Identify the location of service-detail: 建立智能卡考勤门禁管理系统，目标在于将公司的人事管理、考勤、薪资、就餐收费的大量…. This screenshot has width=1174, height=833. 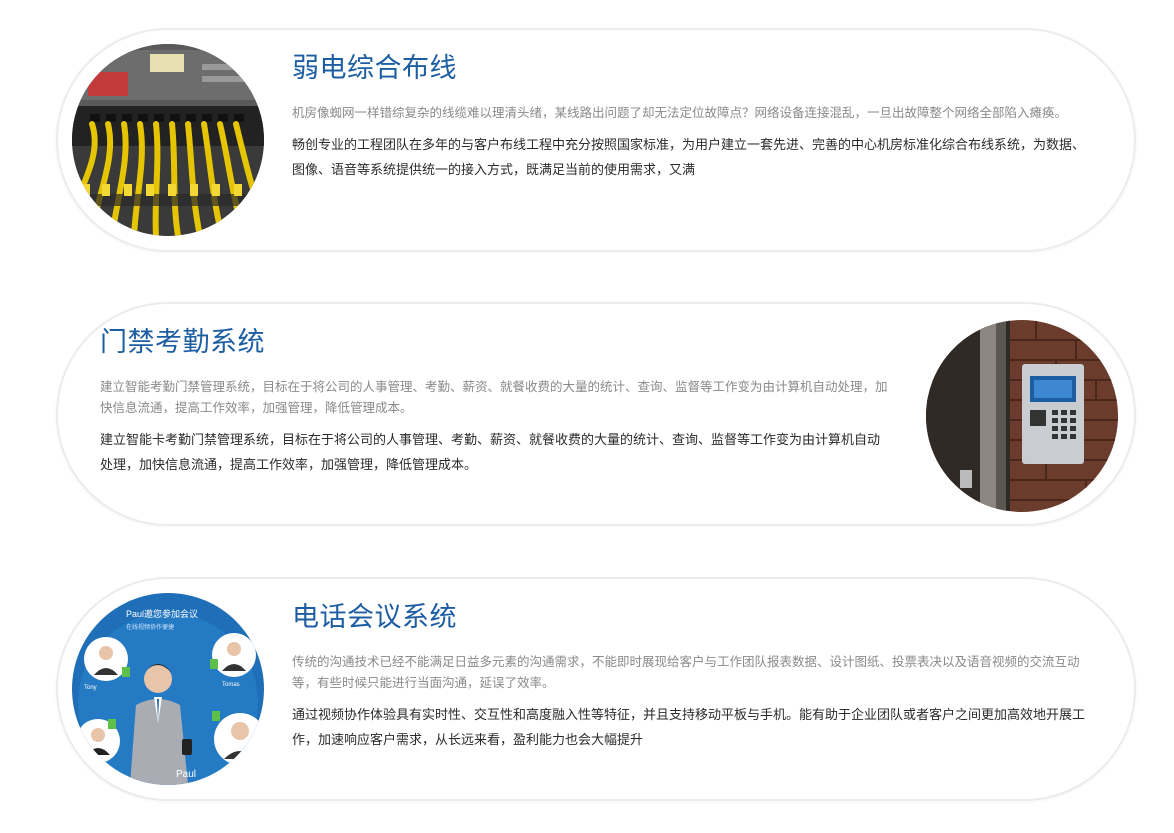
(490, 453).